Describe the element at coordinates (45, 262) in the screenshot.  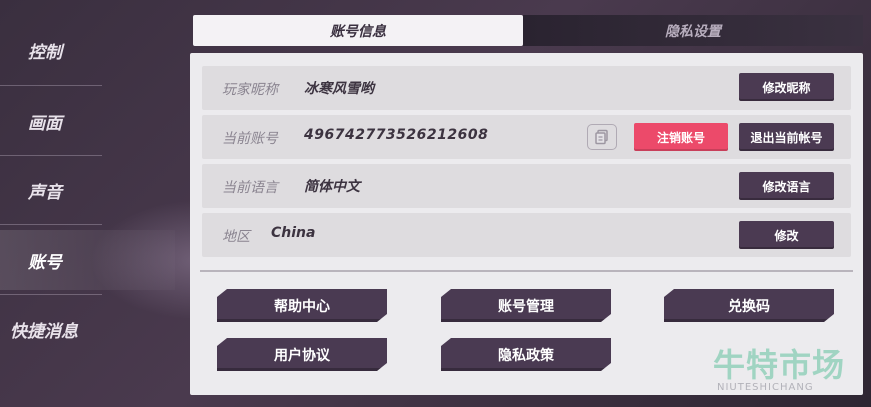
I see `sidebar-item-label: 账号` at that location.